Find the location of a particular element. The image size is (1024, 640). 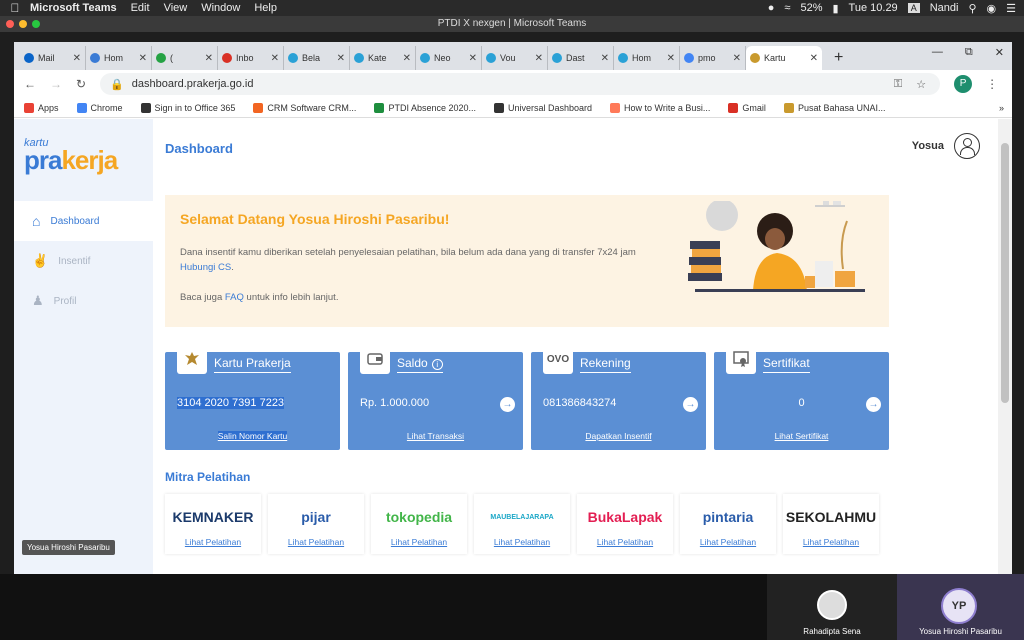

sidebar-item-dashboard: ⌂ Dashboard is located at coordinates (83, 221).